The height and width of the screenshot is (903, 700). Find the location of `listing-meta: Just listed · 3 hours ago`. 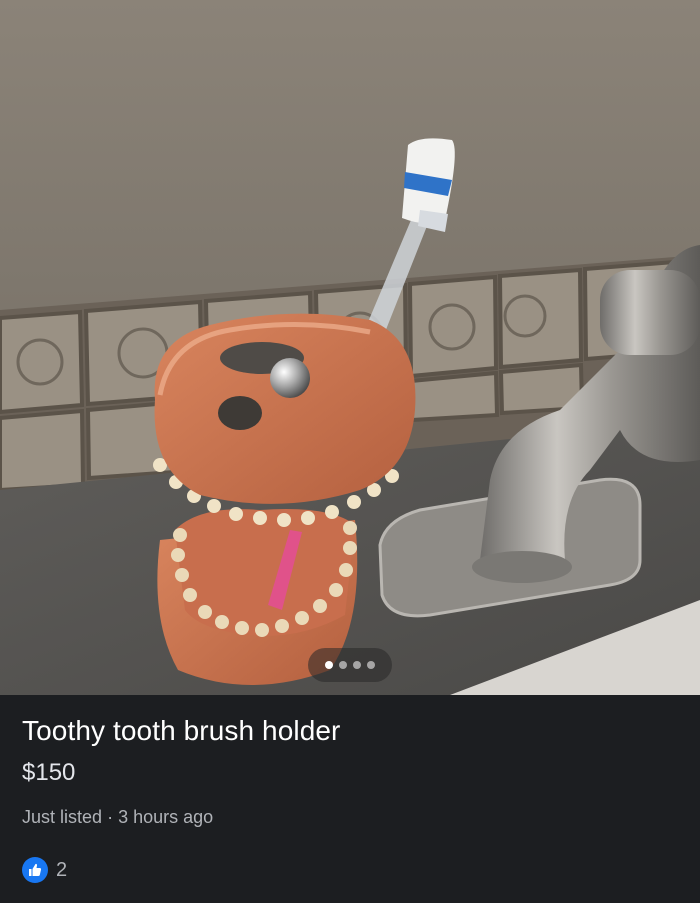

listing-meta: Just listed · 3 hours ago is located at coordinates (117, 817).